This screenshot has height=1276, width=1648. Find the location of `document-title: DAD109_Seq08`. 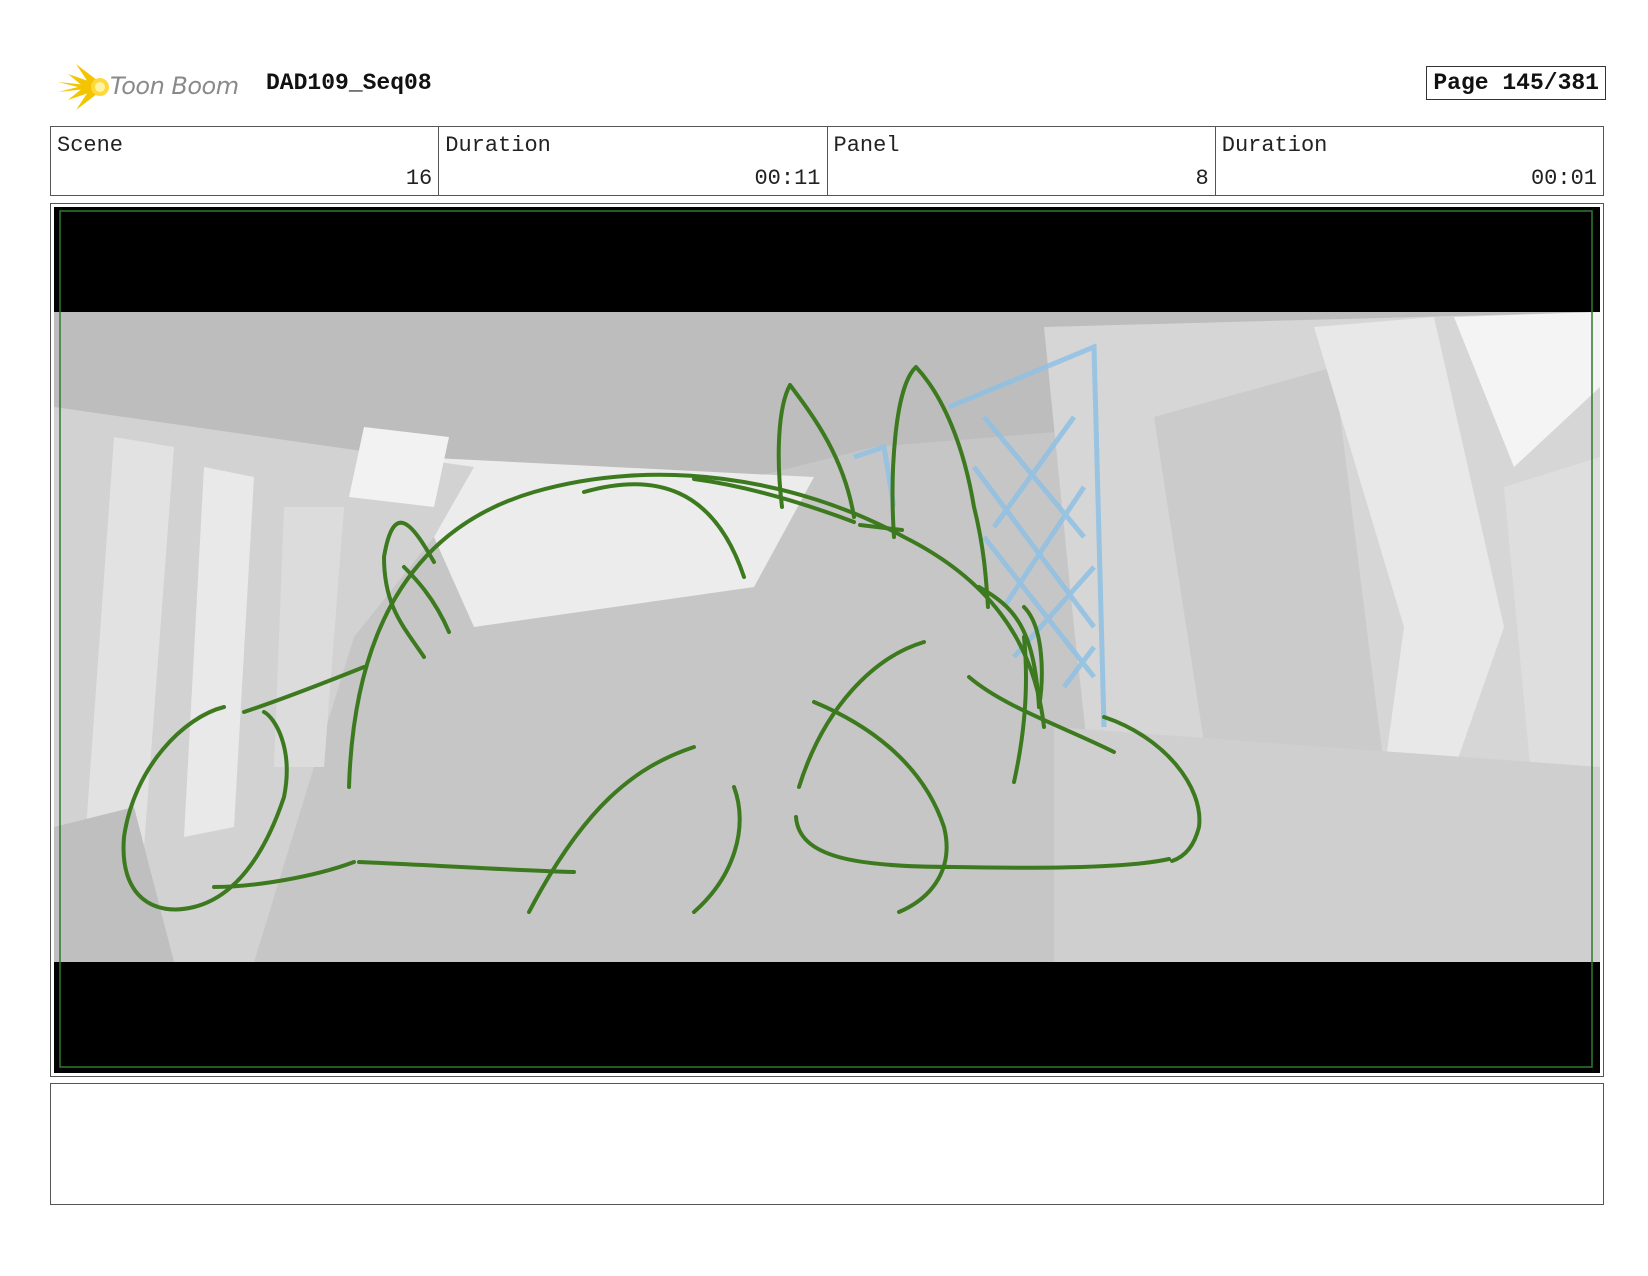

document-title: DAD109_Seq08 is located at coordinates (349, 83).